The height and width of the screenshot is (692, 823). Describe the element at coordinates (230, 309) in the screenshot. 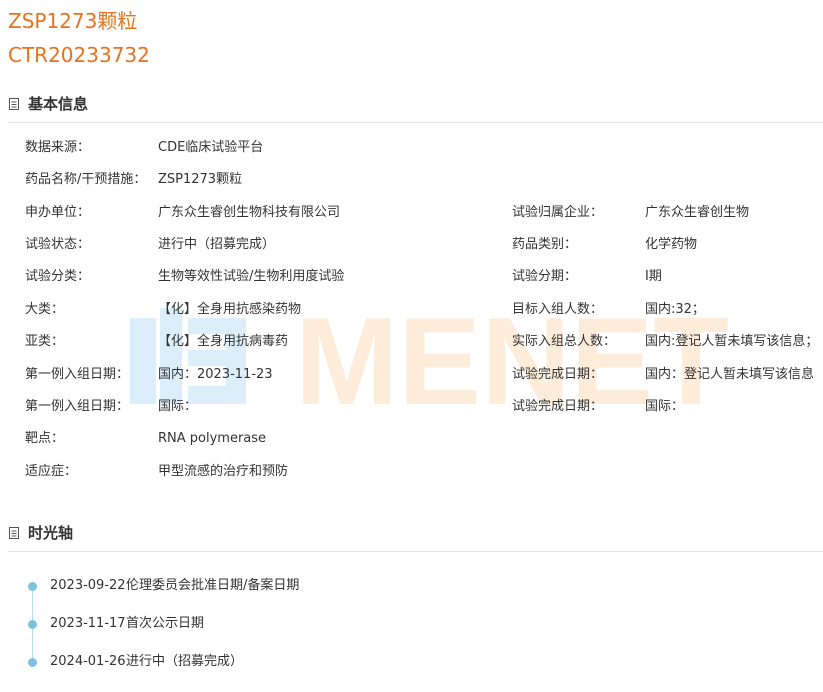

I see `info-value: 【化】全身用抗感染药物` at that location.